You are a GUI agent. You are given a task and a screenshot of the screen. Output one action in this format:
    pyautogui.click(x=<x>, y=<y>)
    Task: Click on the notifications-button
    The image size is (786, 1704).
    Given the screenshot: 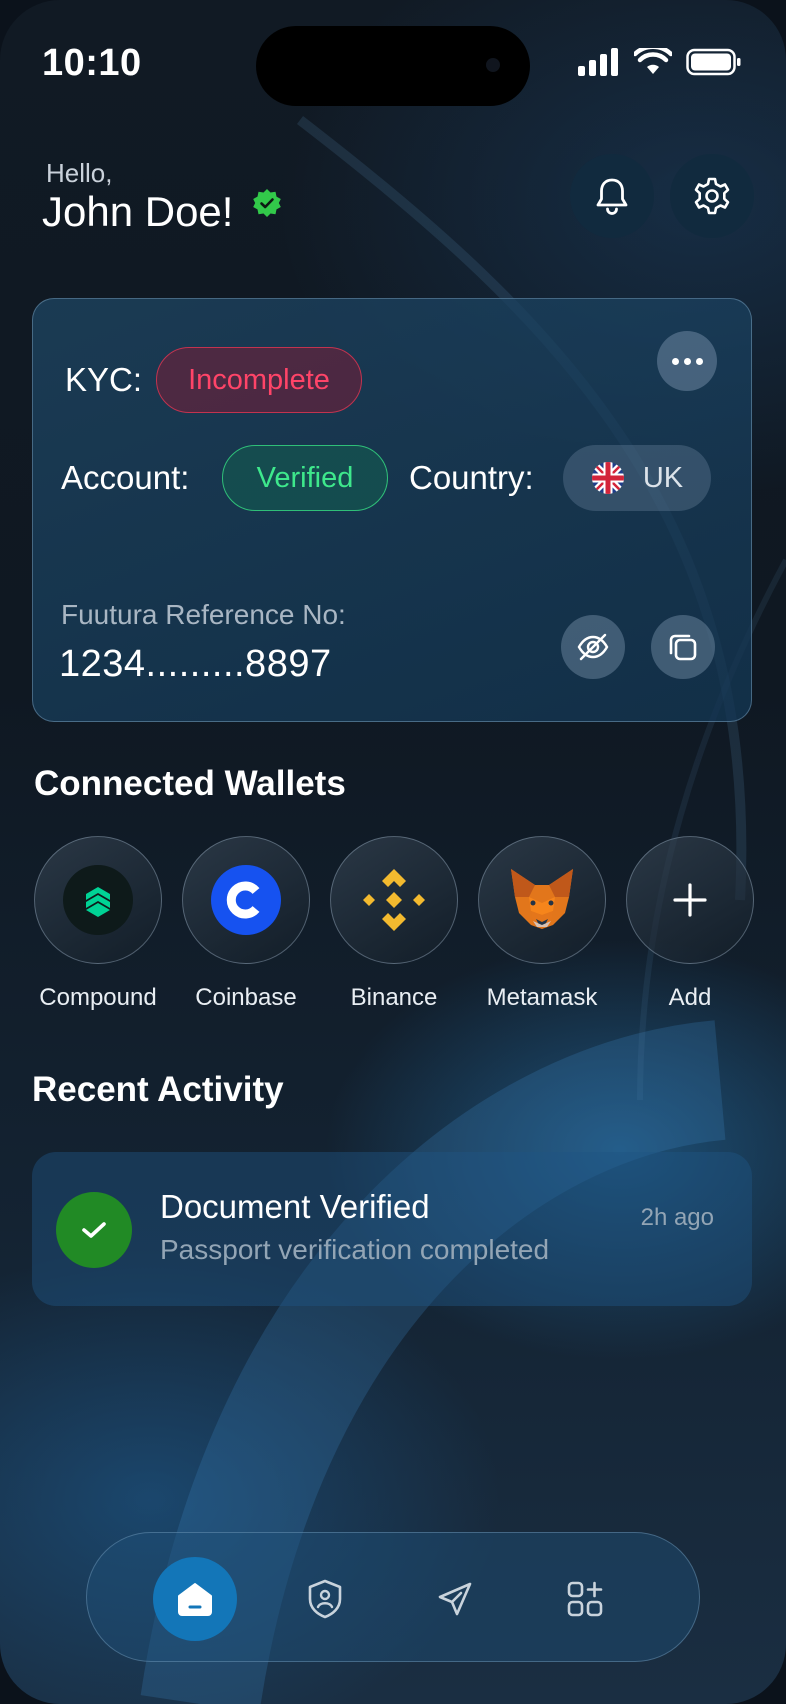 What is the action you would take?
    pyautogui.click(x=612, y=196)
    